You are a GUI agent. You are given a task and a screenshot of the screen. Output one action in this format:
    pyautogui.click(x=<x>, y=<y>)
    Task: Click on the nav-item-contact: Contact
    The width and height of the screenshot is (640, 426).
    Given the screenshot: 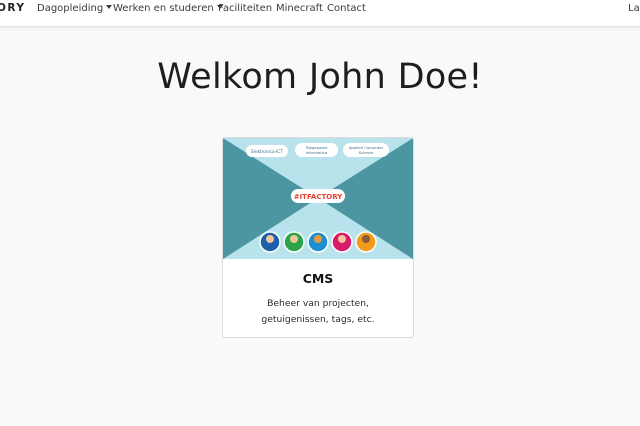 What is the action you would take?
    pyautogui.click(x=346, y=8)
    